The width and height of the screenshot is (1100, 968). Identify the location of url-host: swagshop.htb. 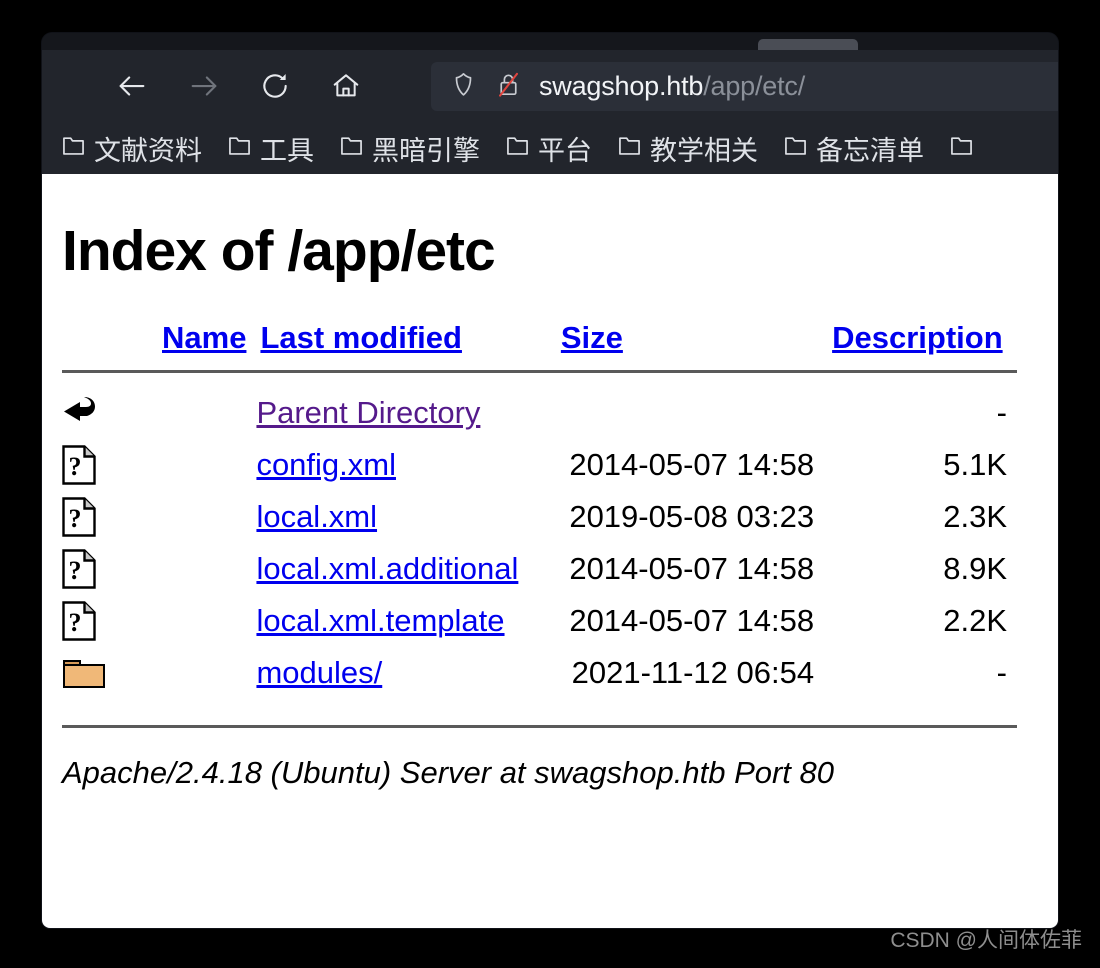
(621, 86).